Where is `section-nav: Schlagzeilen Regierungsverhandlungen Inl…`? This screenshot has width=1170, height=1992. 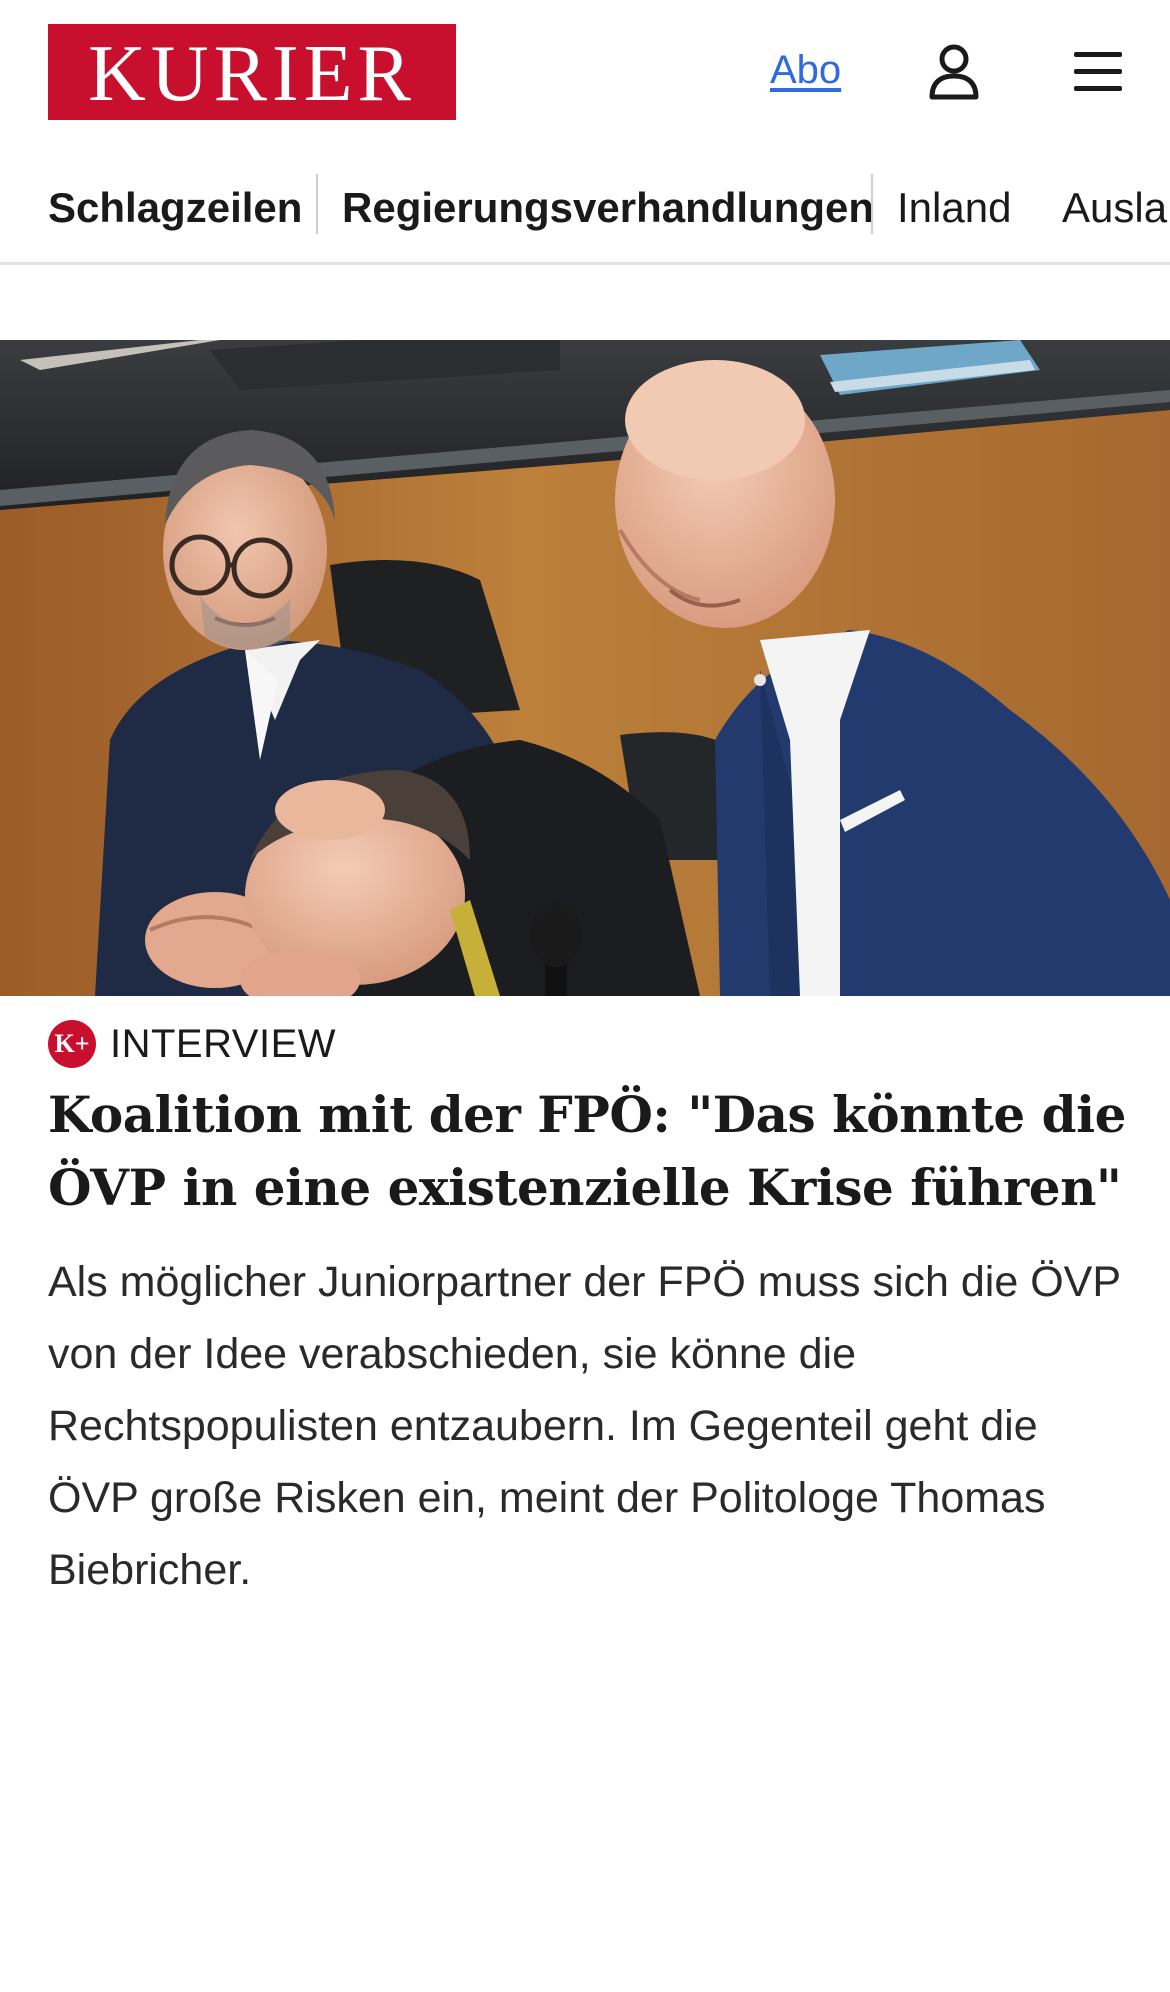 section-nav: Schlagzeilen Regierungsverhandlungen Inl… is located at coordinates (585, 215).